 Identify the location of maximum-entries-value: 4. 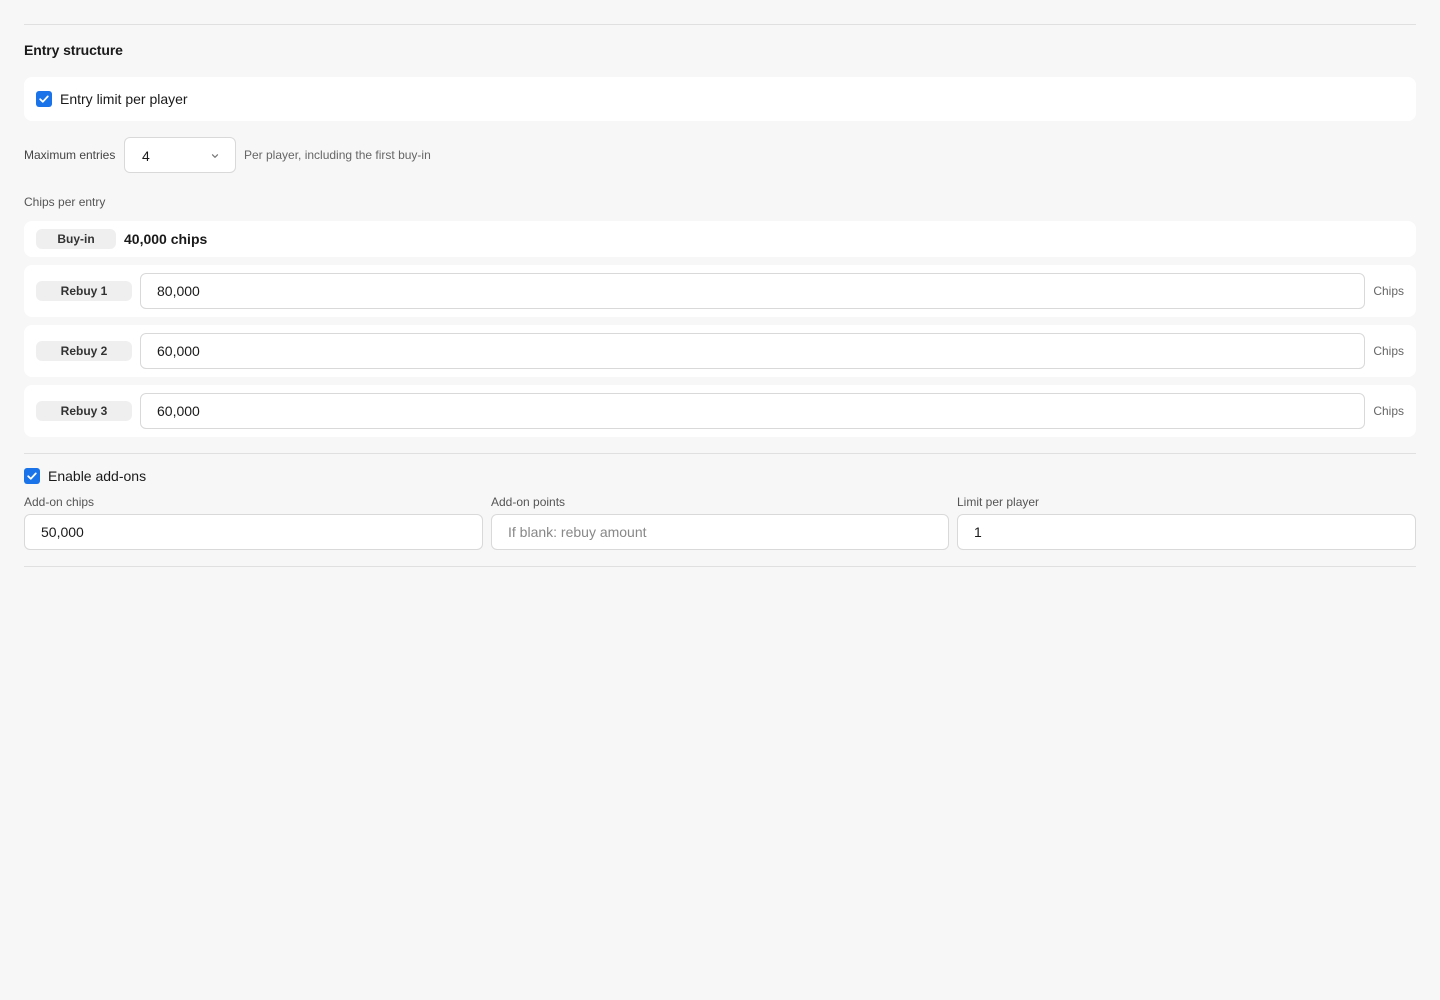
(146, 156).